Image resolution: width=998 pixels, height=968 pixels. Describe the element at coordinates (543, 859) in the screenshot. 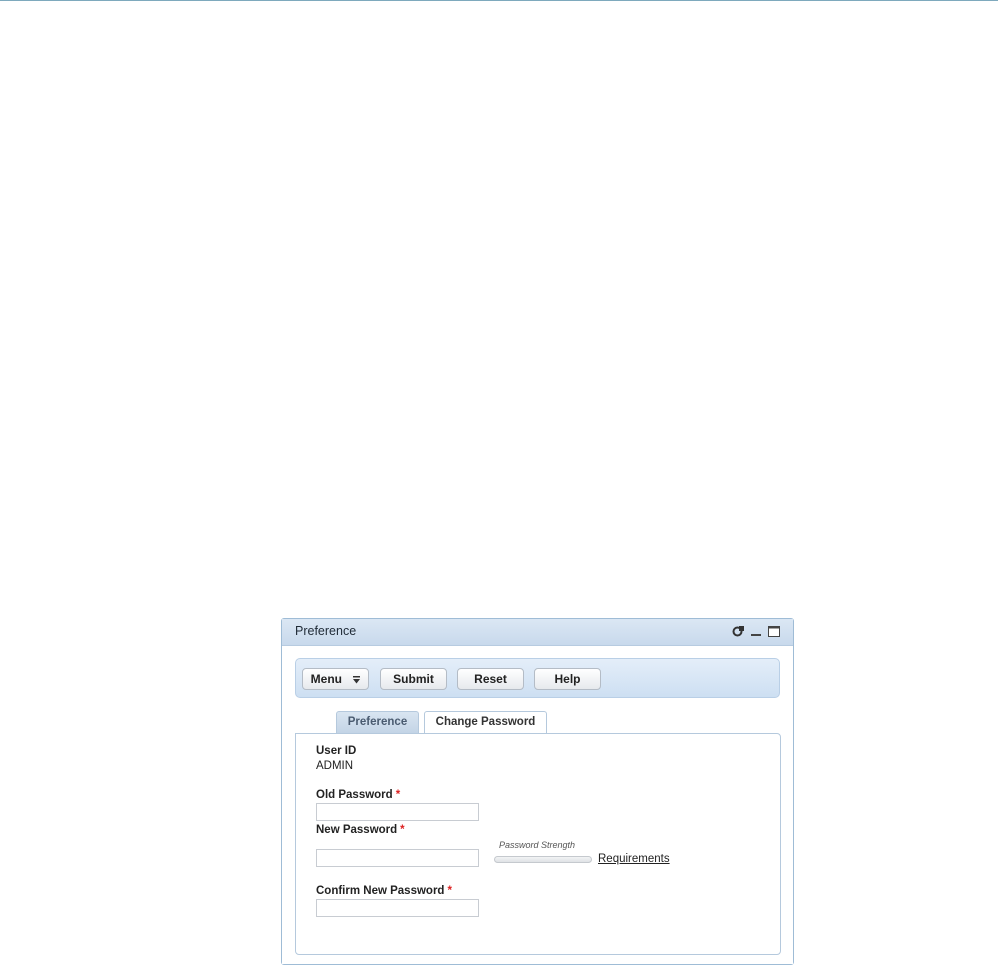

I see `password-strength-meter` at that location.